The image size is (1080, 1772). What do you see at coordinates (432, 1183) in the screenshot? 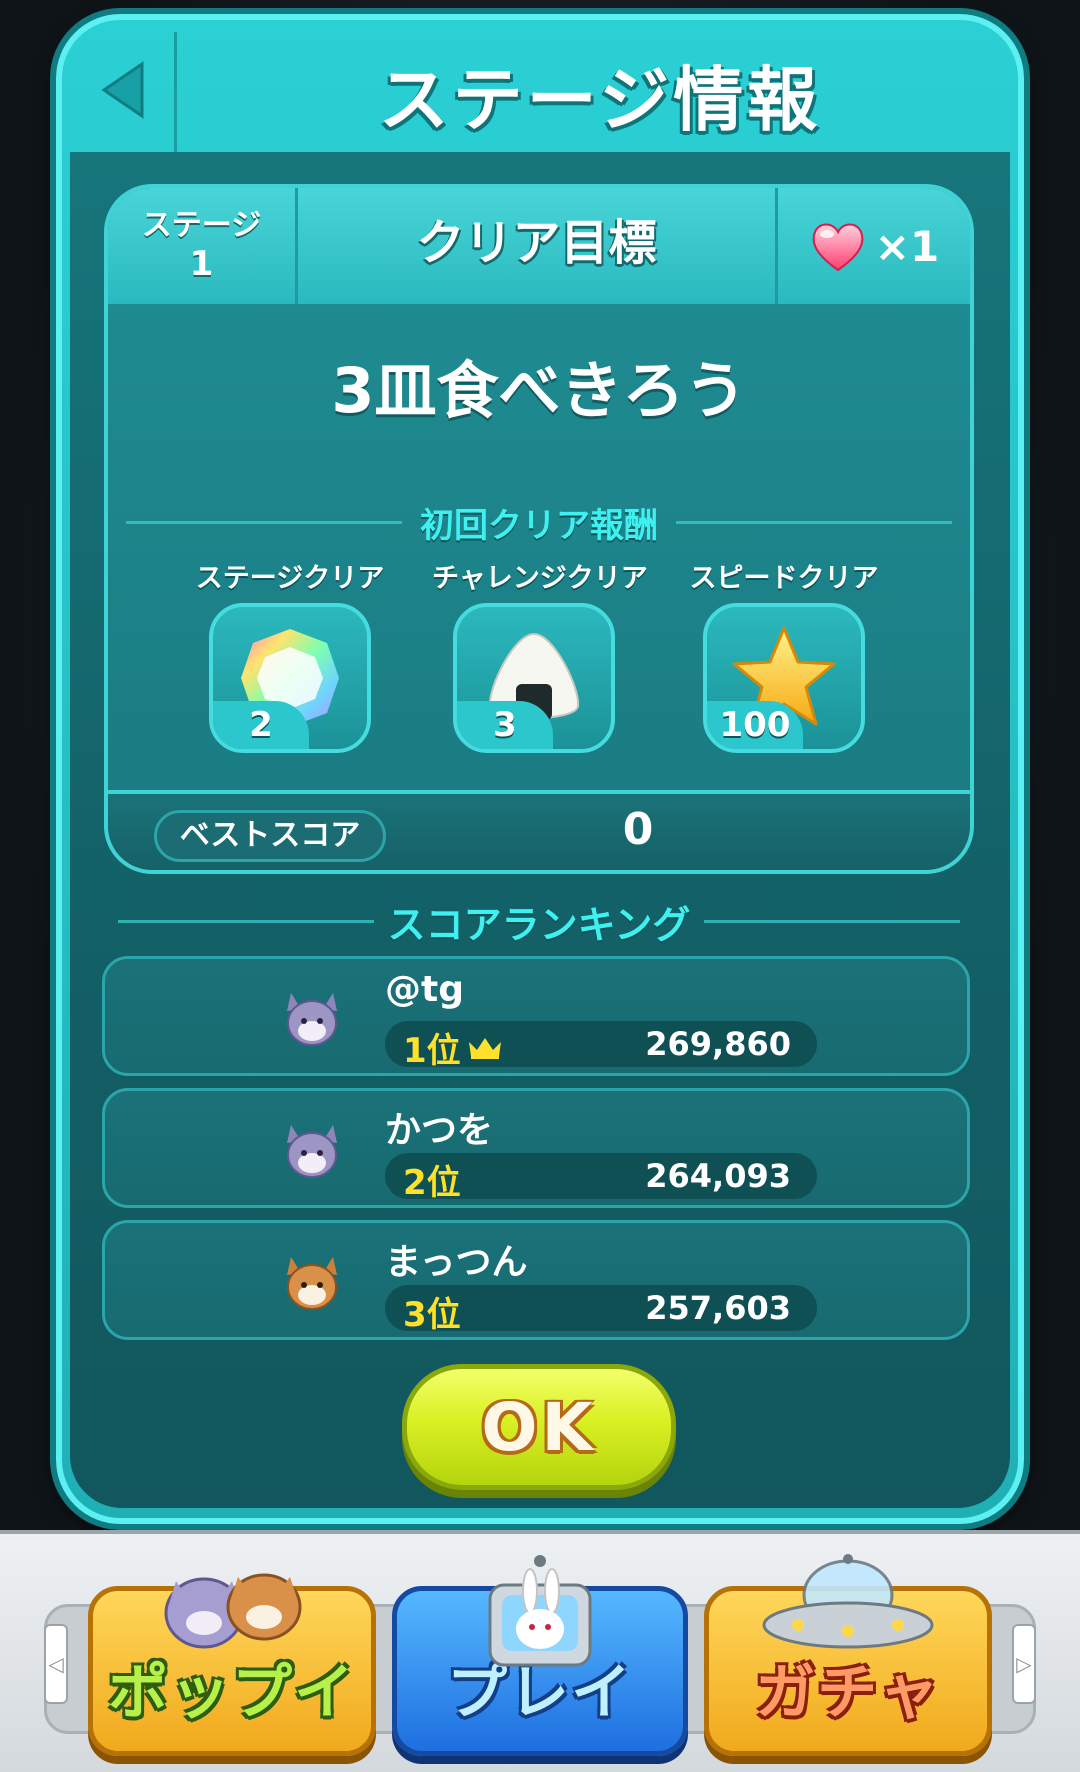
I see `rank-position-text: 2位` at bounding box center [432, 1183].